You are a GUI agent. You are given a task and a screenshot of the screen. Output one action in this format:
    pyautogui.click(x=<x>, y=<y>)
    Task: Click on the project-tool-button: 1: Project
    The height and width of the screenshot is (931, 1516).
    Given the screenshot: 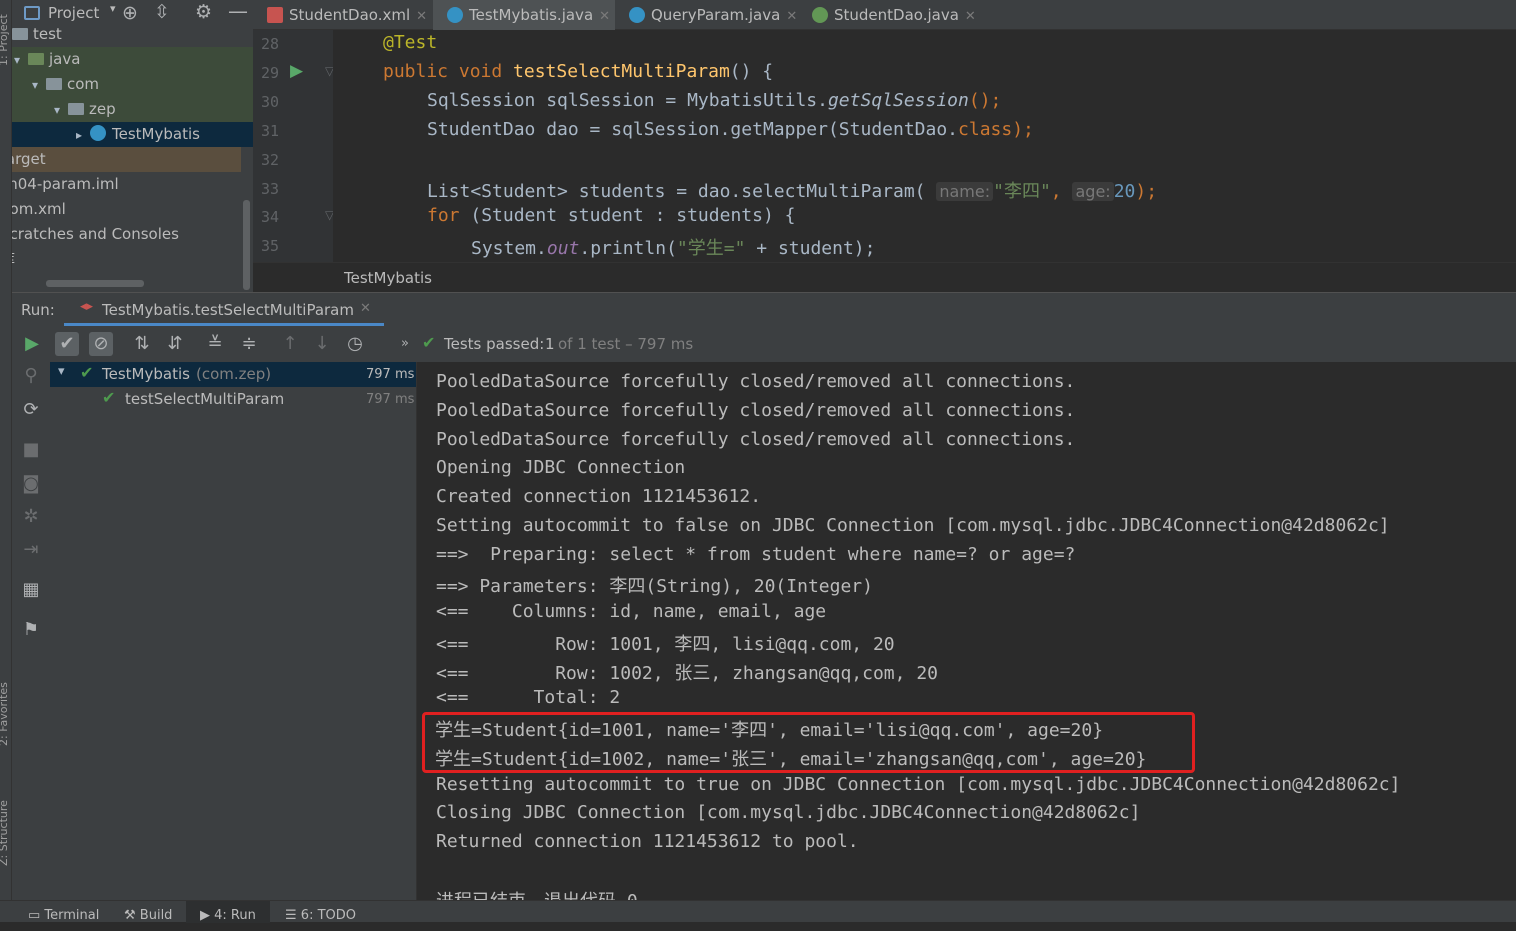 What is the action you would take?
    pyautogui.click(x=5, y=40)
    